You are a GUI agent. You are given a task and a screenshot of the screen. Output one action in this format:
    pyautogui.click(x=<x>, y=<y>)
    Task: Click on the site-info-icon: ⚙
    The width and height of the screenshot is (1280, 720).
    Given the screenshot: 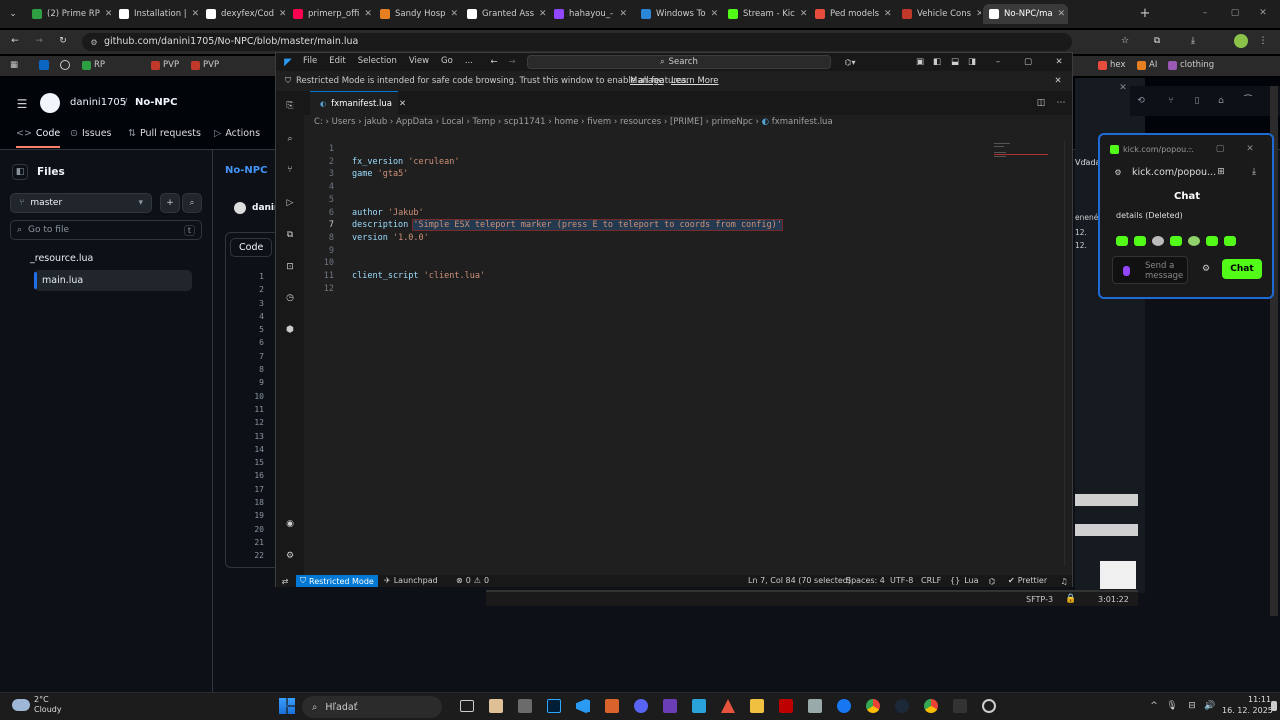 What is the action you would take?
    pyautogui.click(x=94, y=42)
    